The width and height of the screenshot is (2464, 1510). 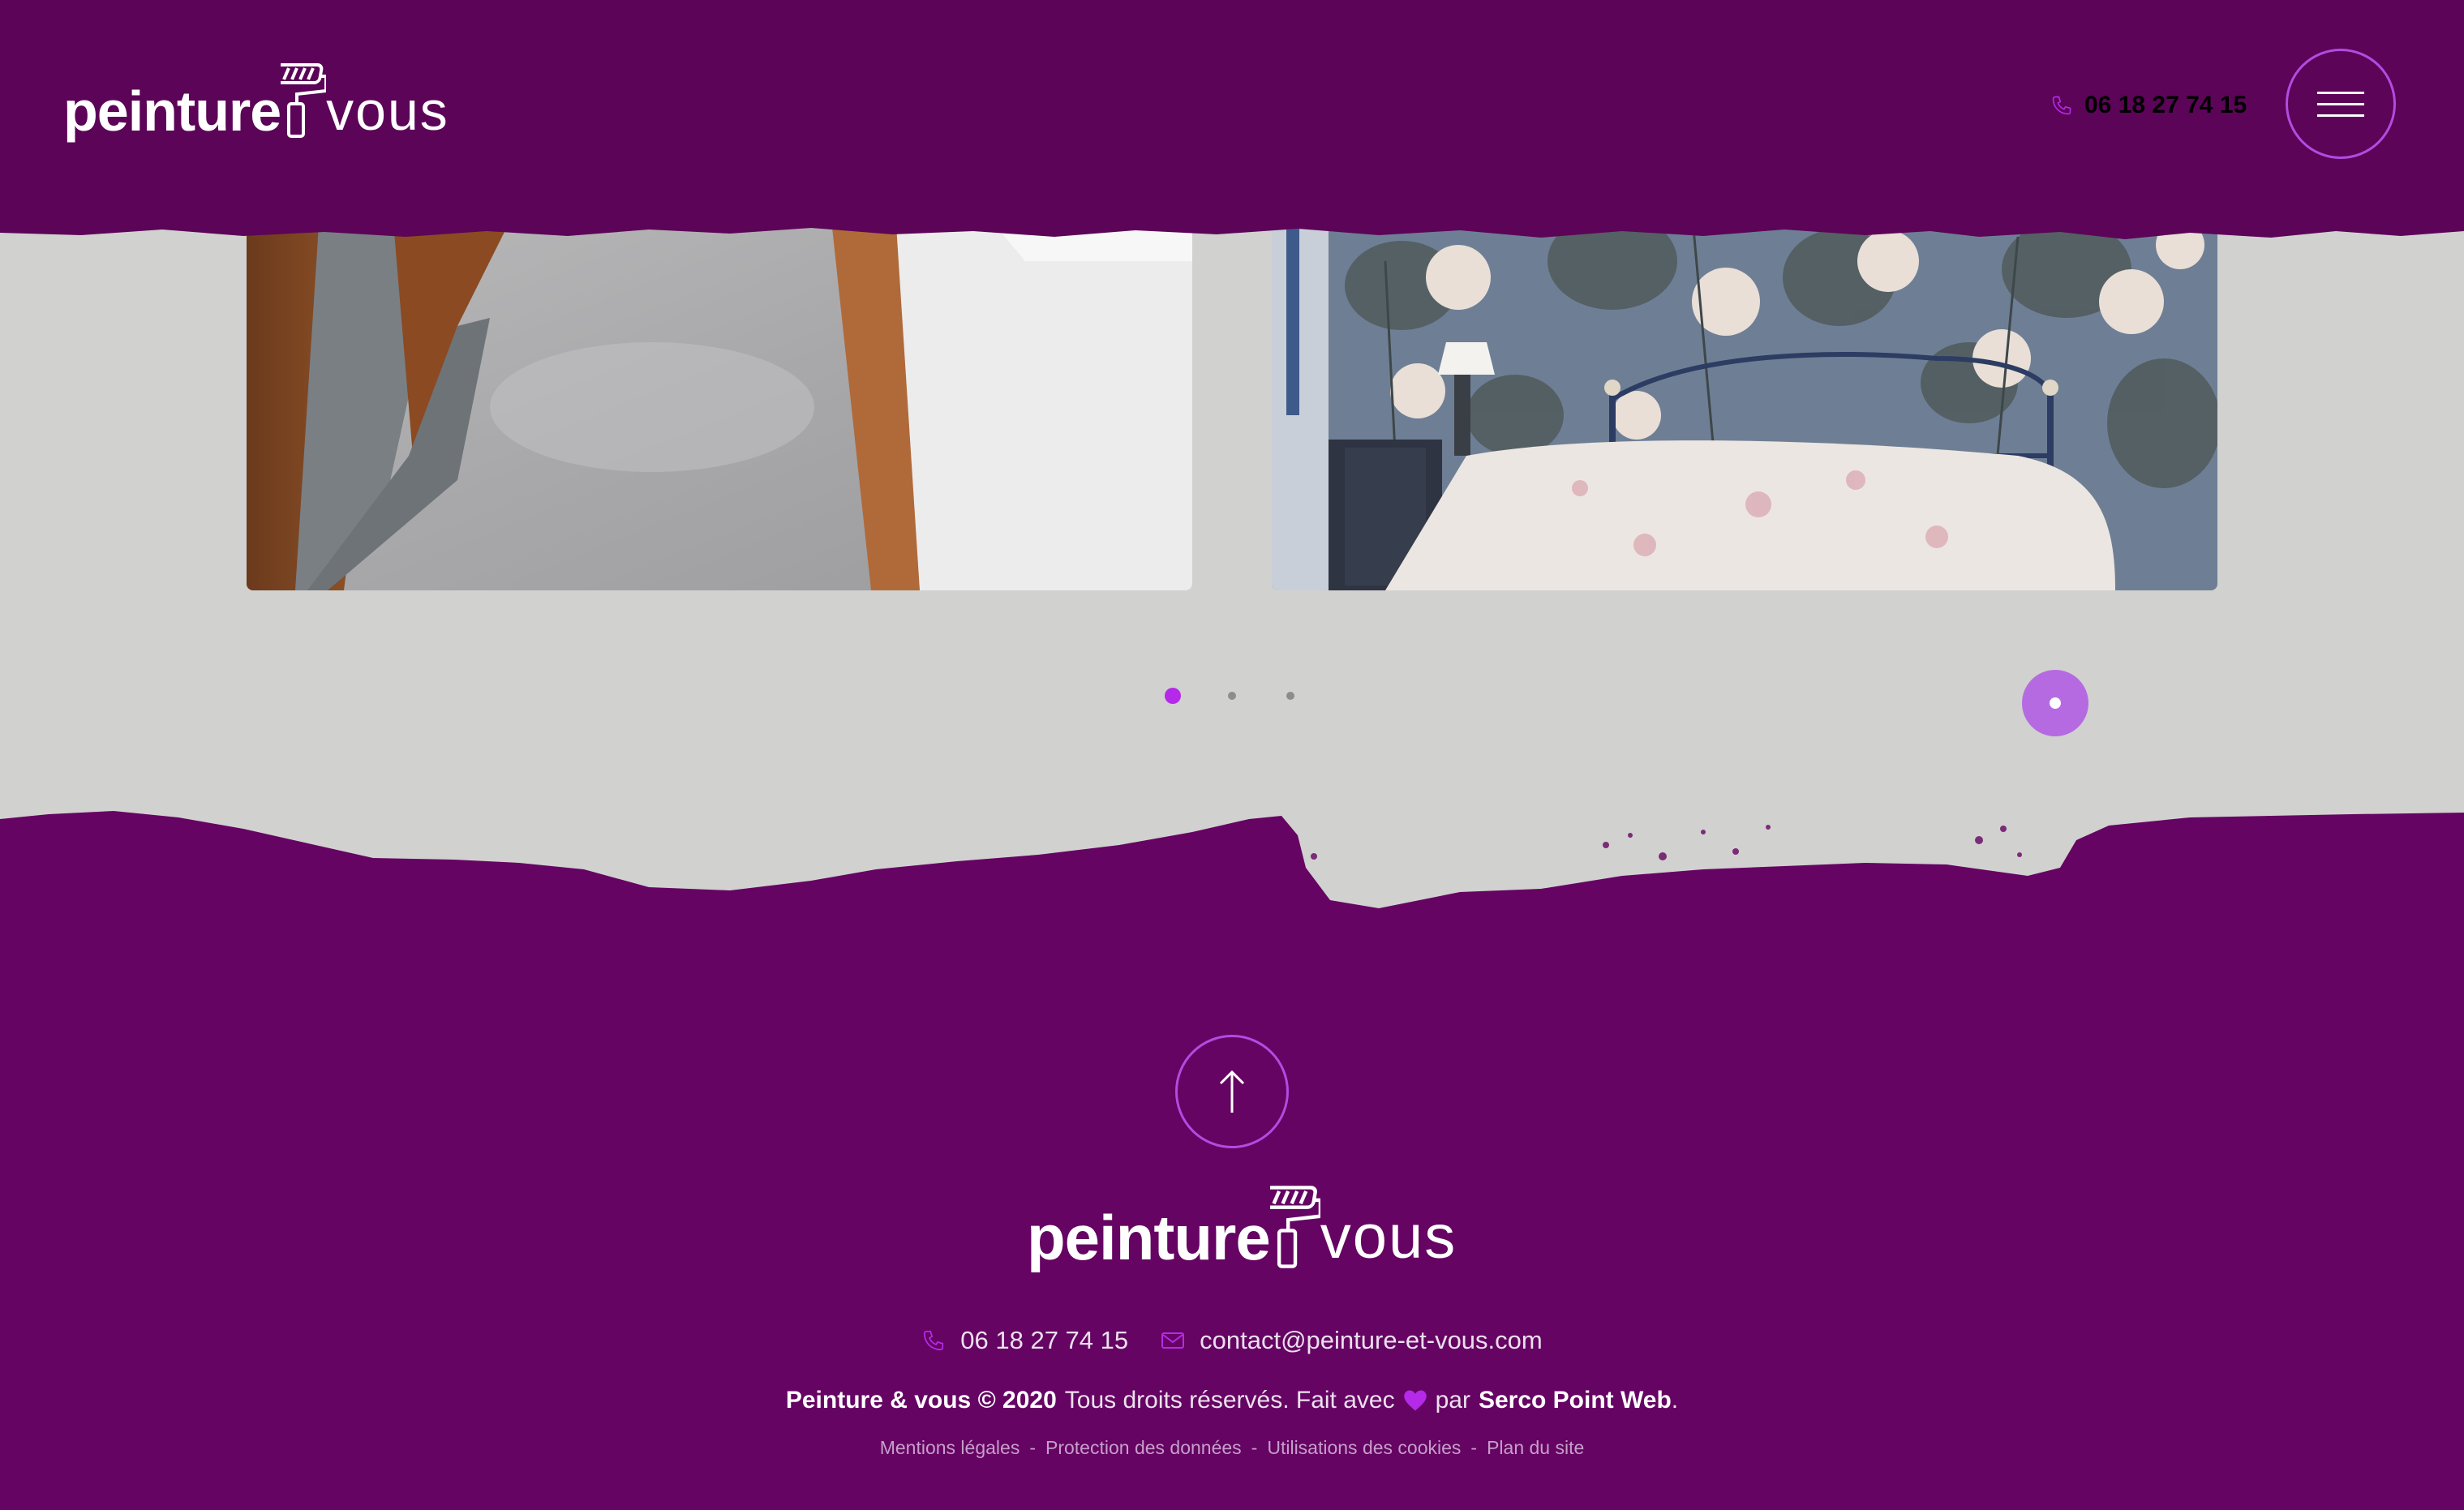 I want to click on envelope-icon, so click(x=1173, y=1340).